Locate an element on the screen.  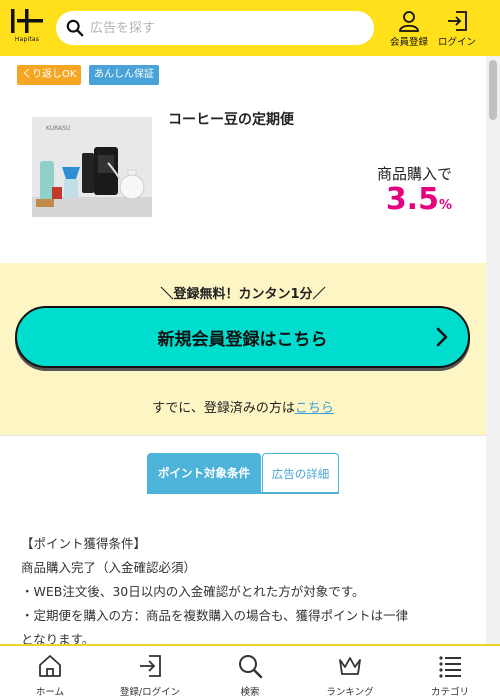
bottom-navigation: ホーム 登録/ログイン 検索 ランキング カテゴリ is located at coordinates (250, 672).